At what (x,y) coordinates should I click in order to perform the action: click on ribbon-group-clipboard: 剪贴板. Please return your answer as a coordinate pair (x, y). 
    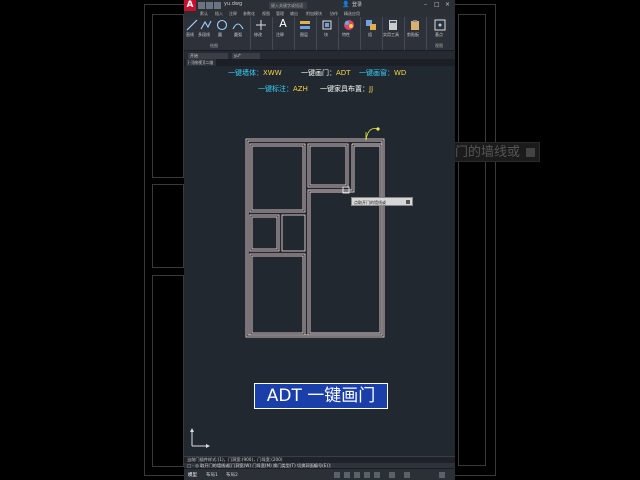
    Looking at the image, I should click on (415, 33).